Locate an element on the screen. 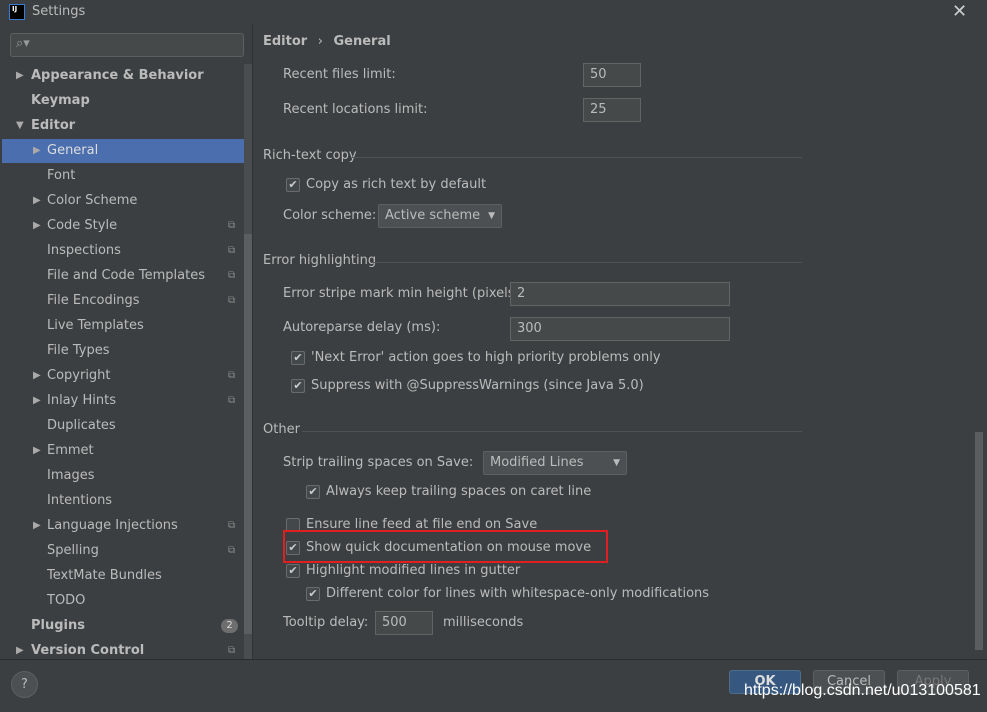 This screenshot has height=712, width=987. content-scrollbar is located at coordinates (979, 541).